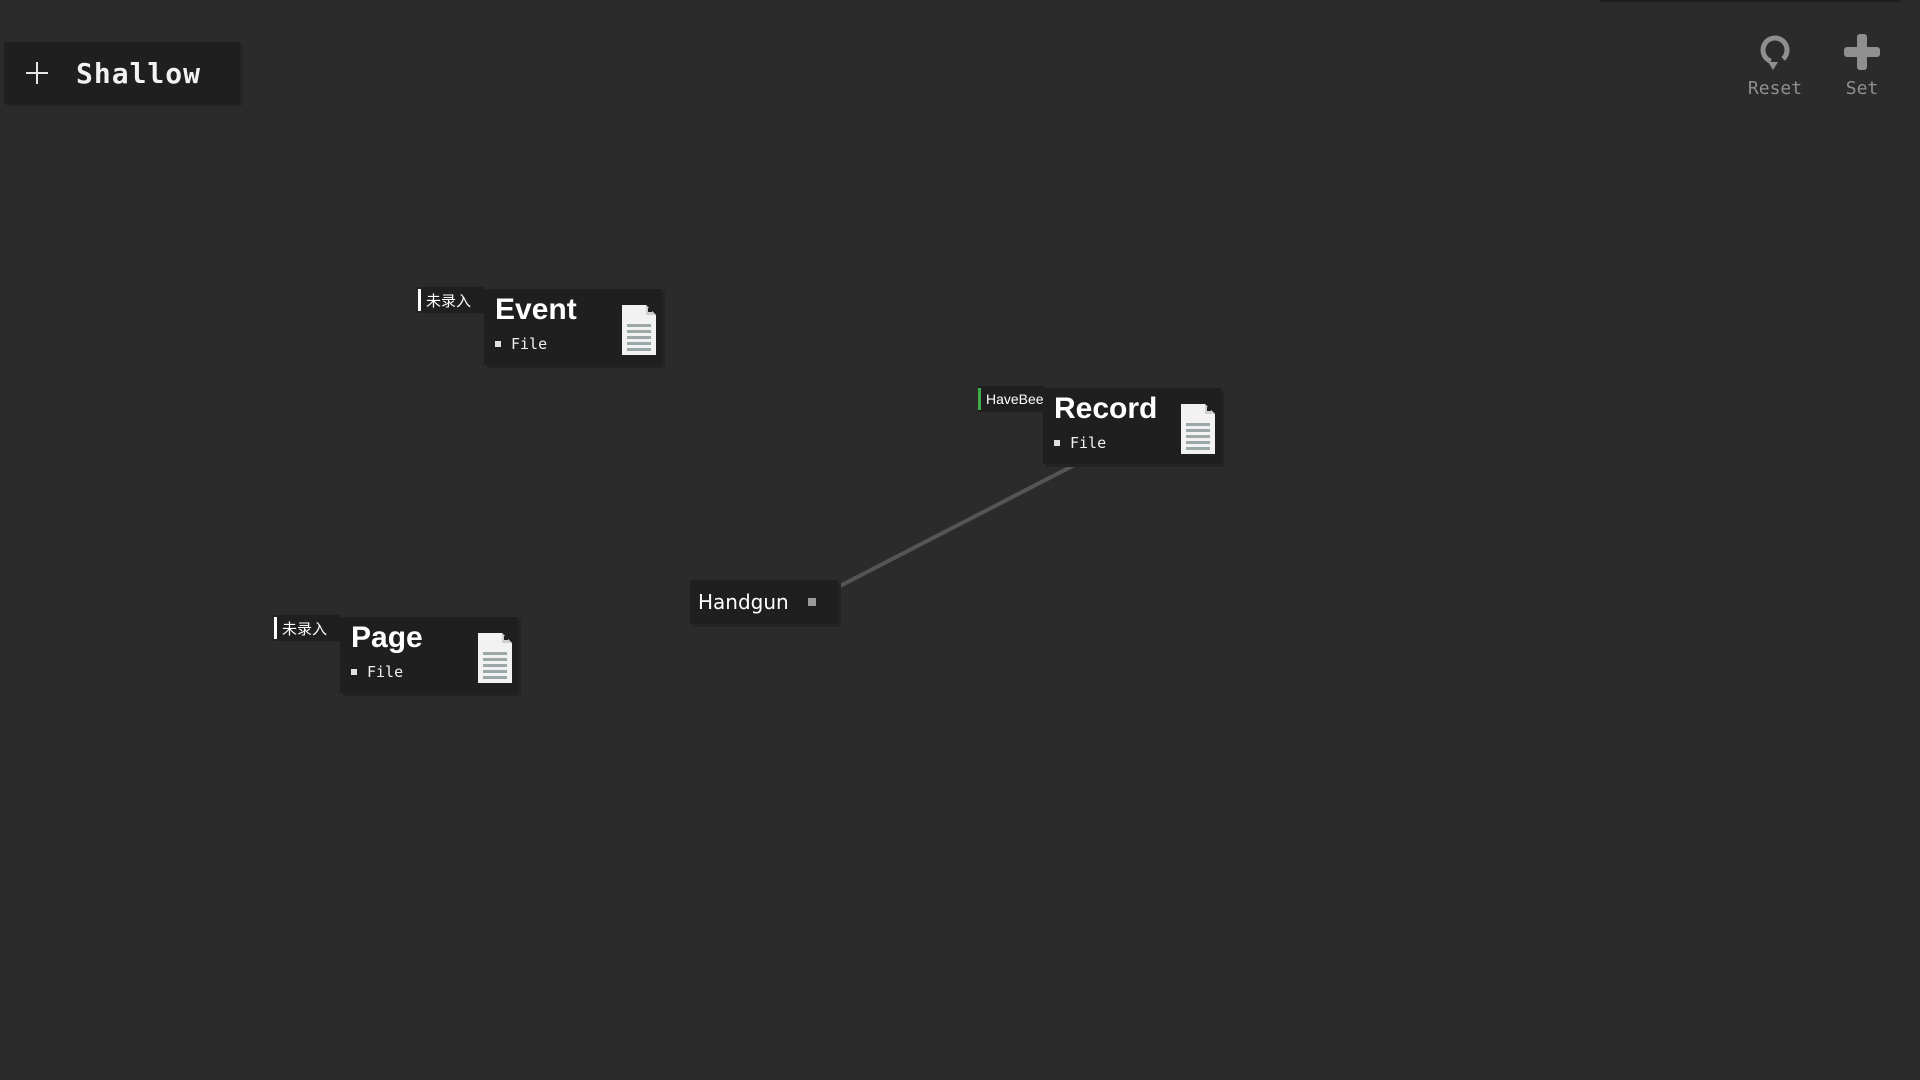 This screenshot has width=1920, height=1080. What do you see at coordinates (1750, 1) in the screenshot?
I see `top-panel-edge` at bounding box center [1750, 1].